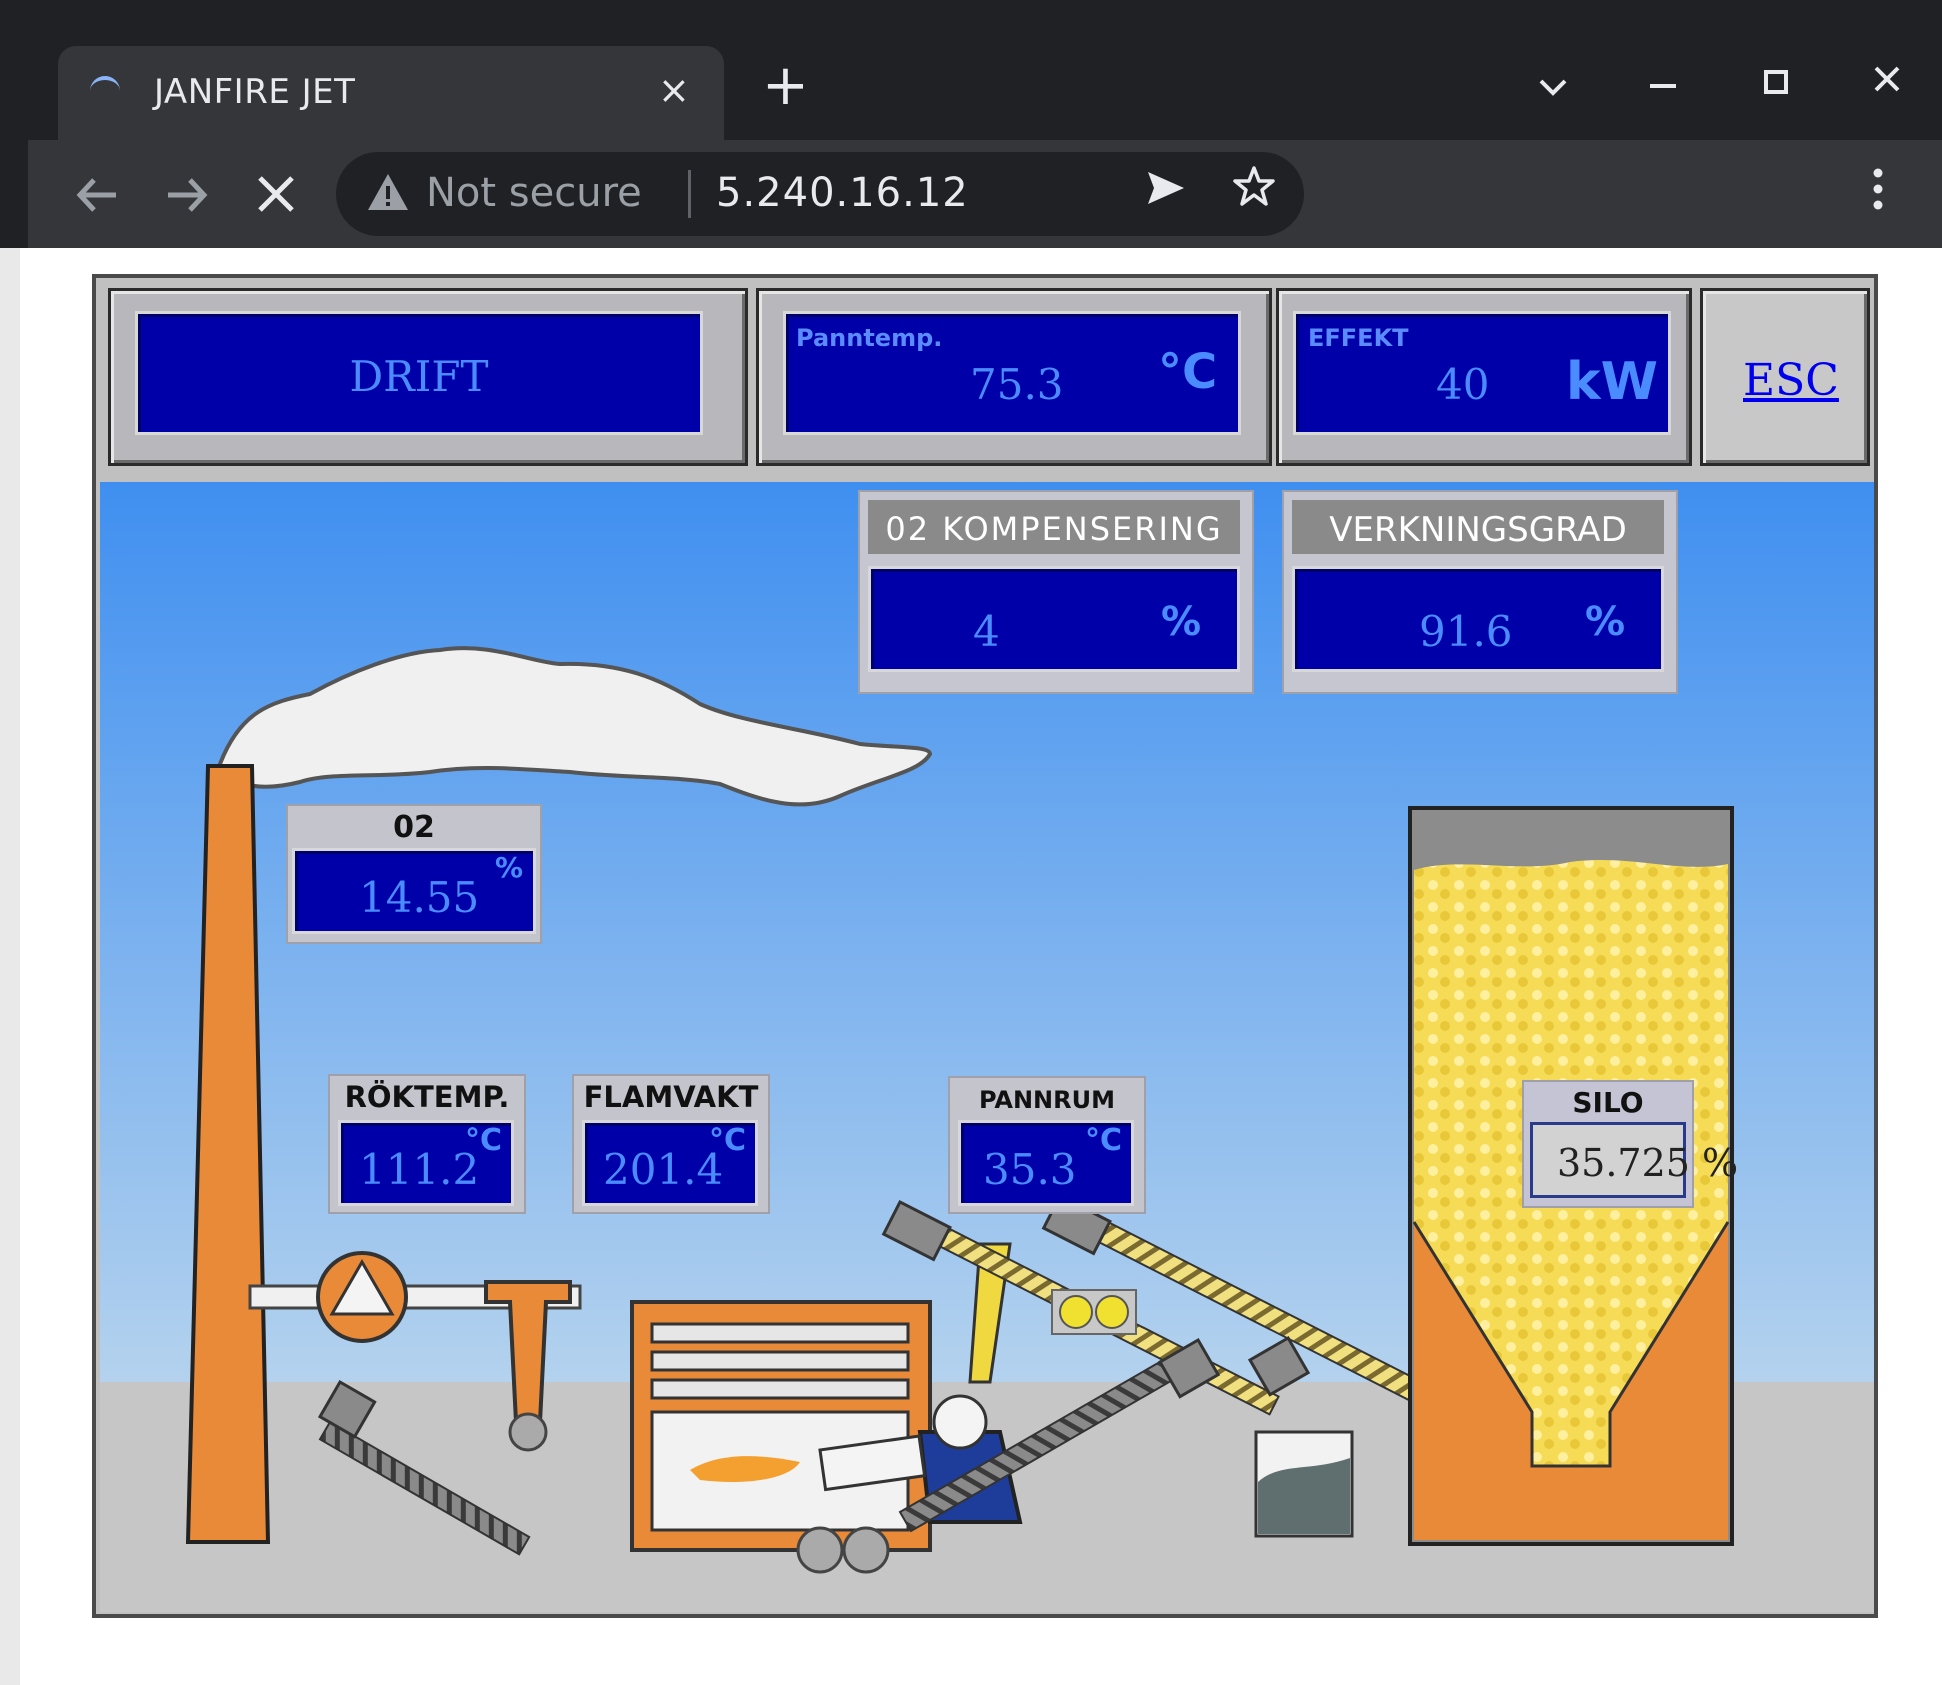  Describe the element at coordinates (1166, 193) in the screenshot. I see `send-icon` at that location.